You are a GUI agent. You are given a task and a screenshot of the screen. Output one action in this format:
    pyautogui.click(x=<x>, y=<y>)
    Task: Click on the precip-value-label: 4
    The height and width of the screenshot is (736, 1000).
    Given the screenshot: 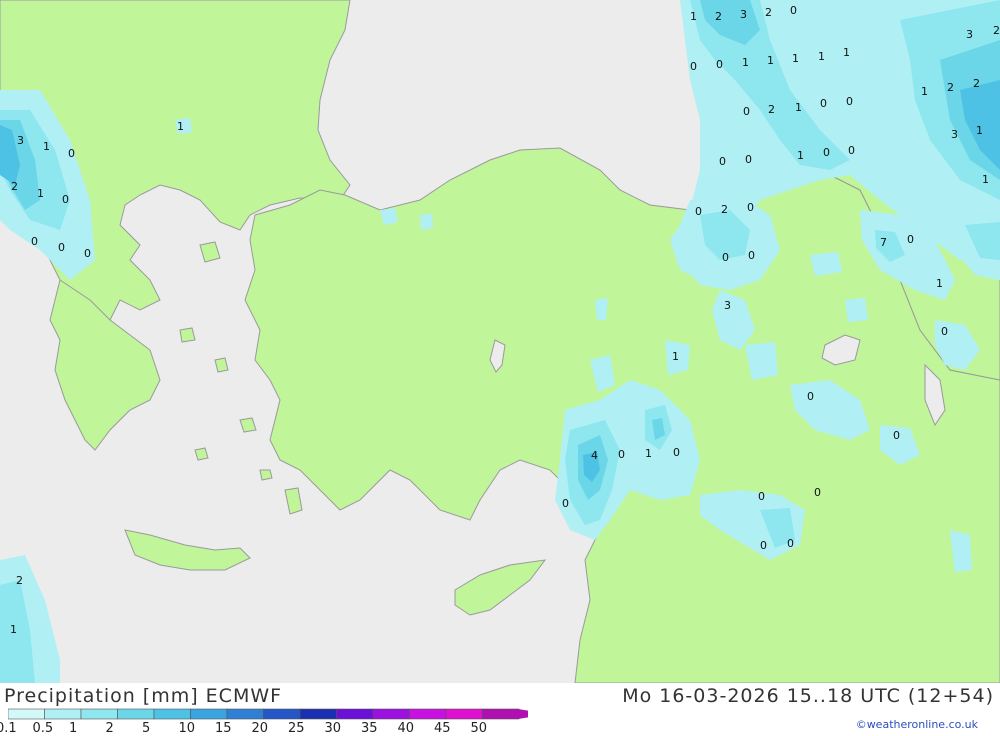 What is the action you would take?
    pyautogui.click(x=594, y=455)
    